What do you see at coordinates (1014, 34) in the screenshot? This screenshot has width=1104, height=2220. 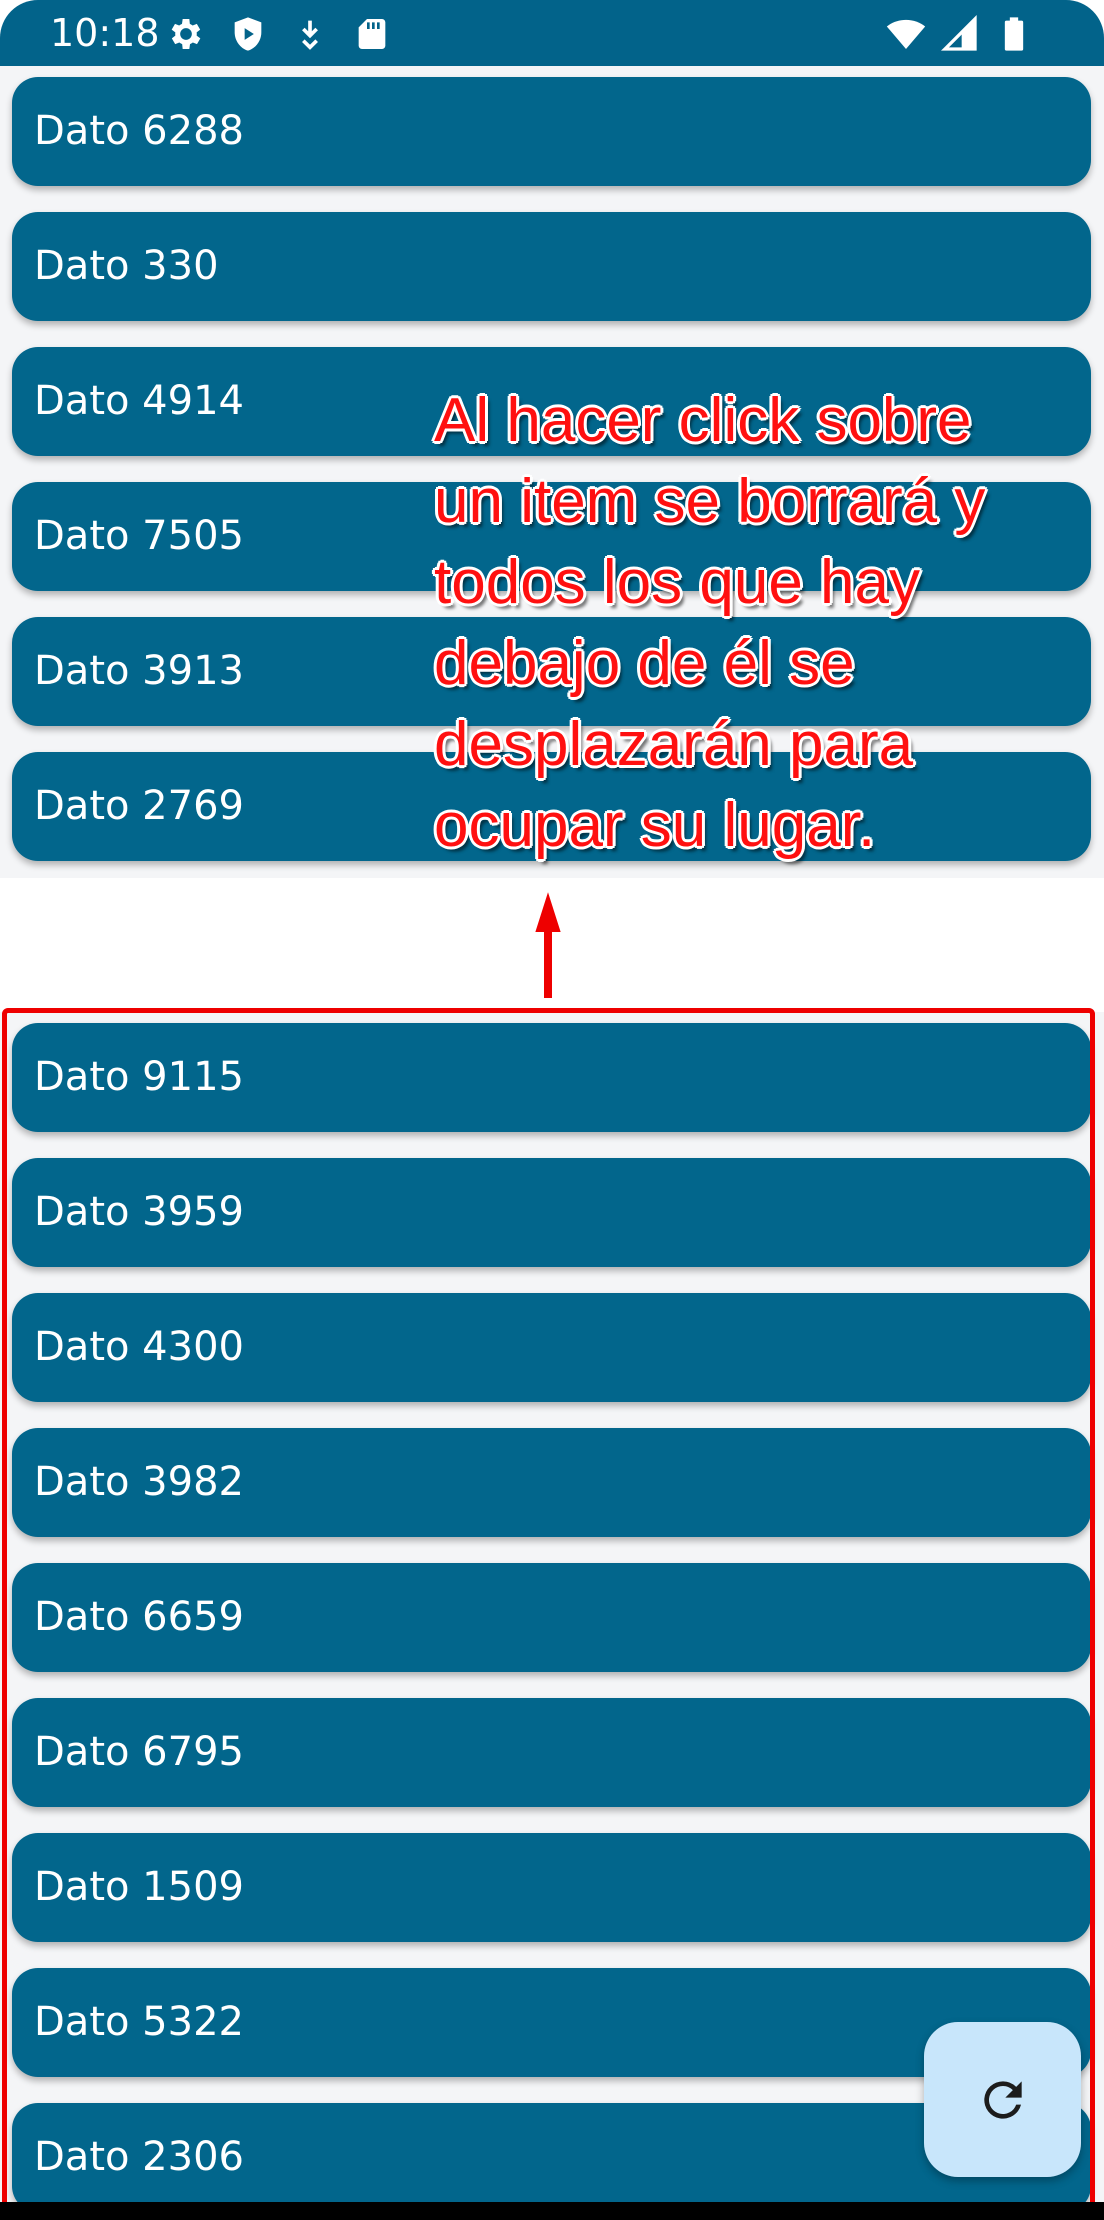 I see `battery-icon` at bounding box center [1014, 34].